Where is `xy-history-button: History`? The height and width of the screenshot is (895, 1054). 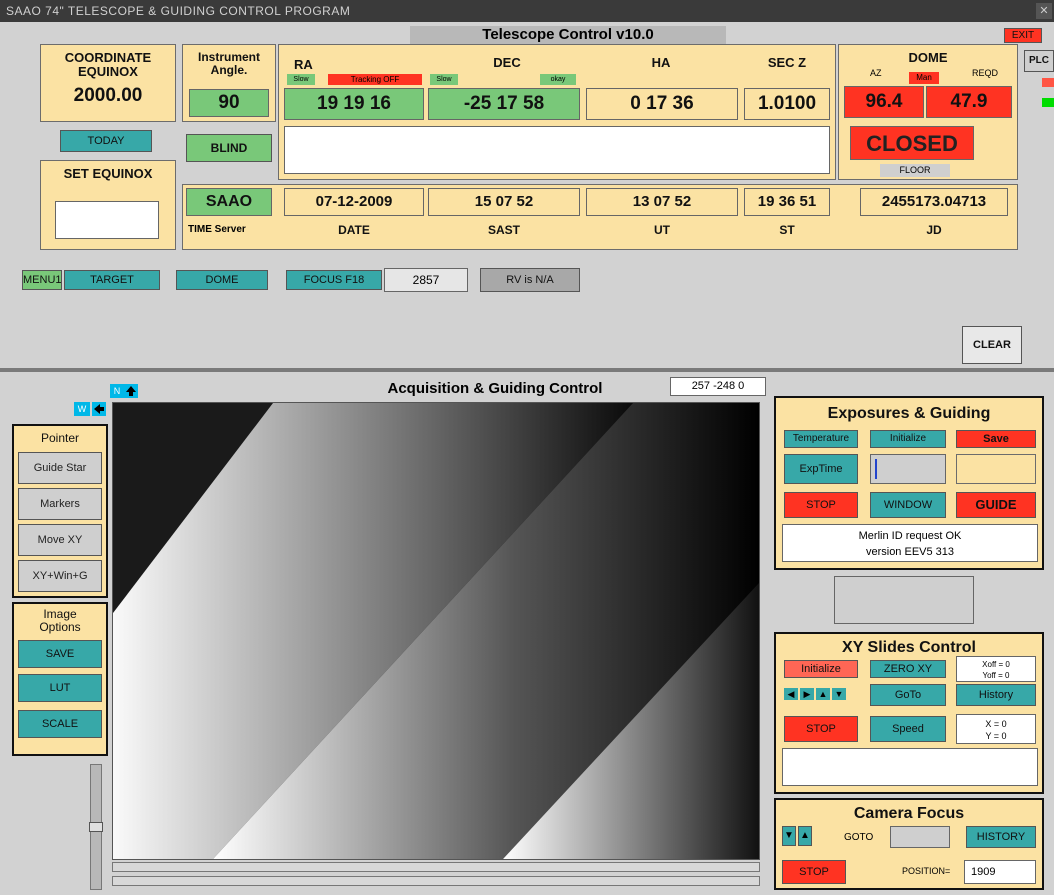 xy-history-button: History is located at coordinates (996, 695).